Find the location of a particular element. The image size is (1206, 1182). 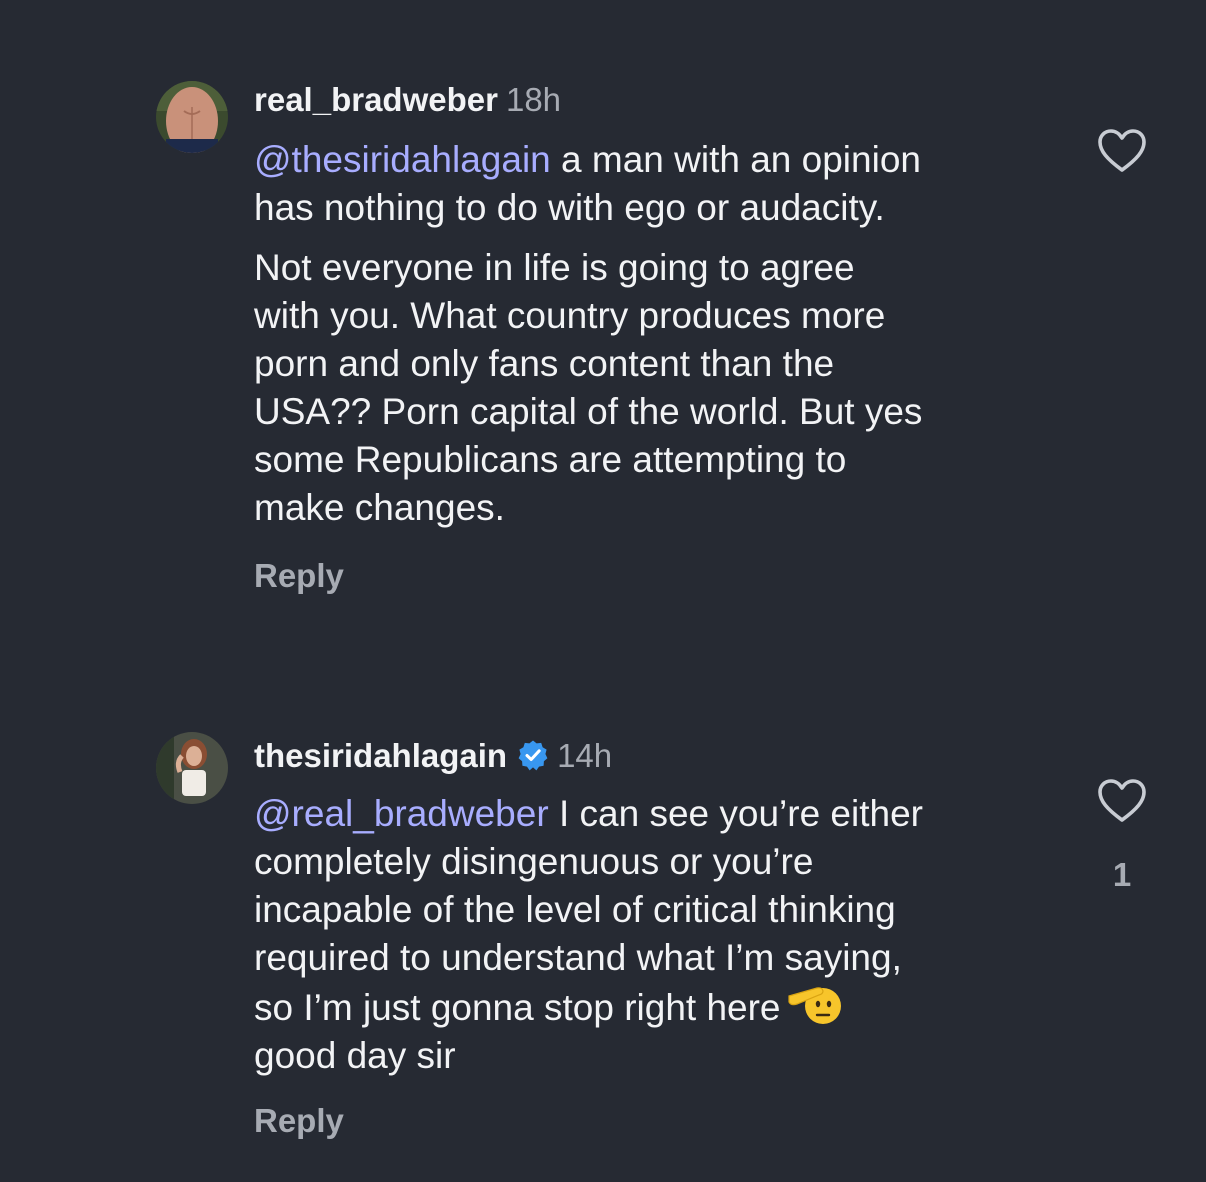

mention-link: @real_bradweber is located at coordinates (401, 813).